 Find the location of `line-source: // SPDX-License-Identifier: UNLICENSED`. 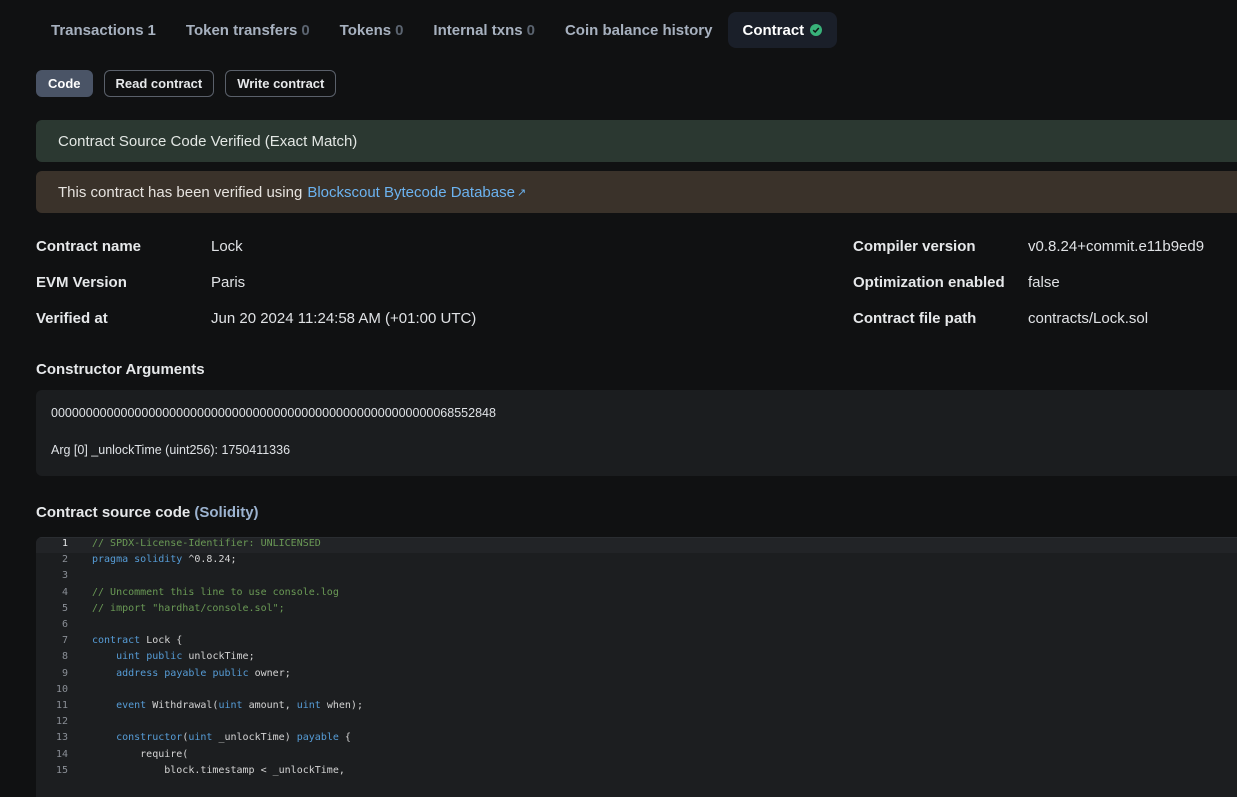

line-source: // SPDX-License-Identifier: UNLICENSED is located at coordinates (206, 543).